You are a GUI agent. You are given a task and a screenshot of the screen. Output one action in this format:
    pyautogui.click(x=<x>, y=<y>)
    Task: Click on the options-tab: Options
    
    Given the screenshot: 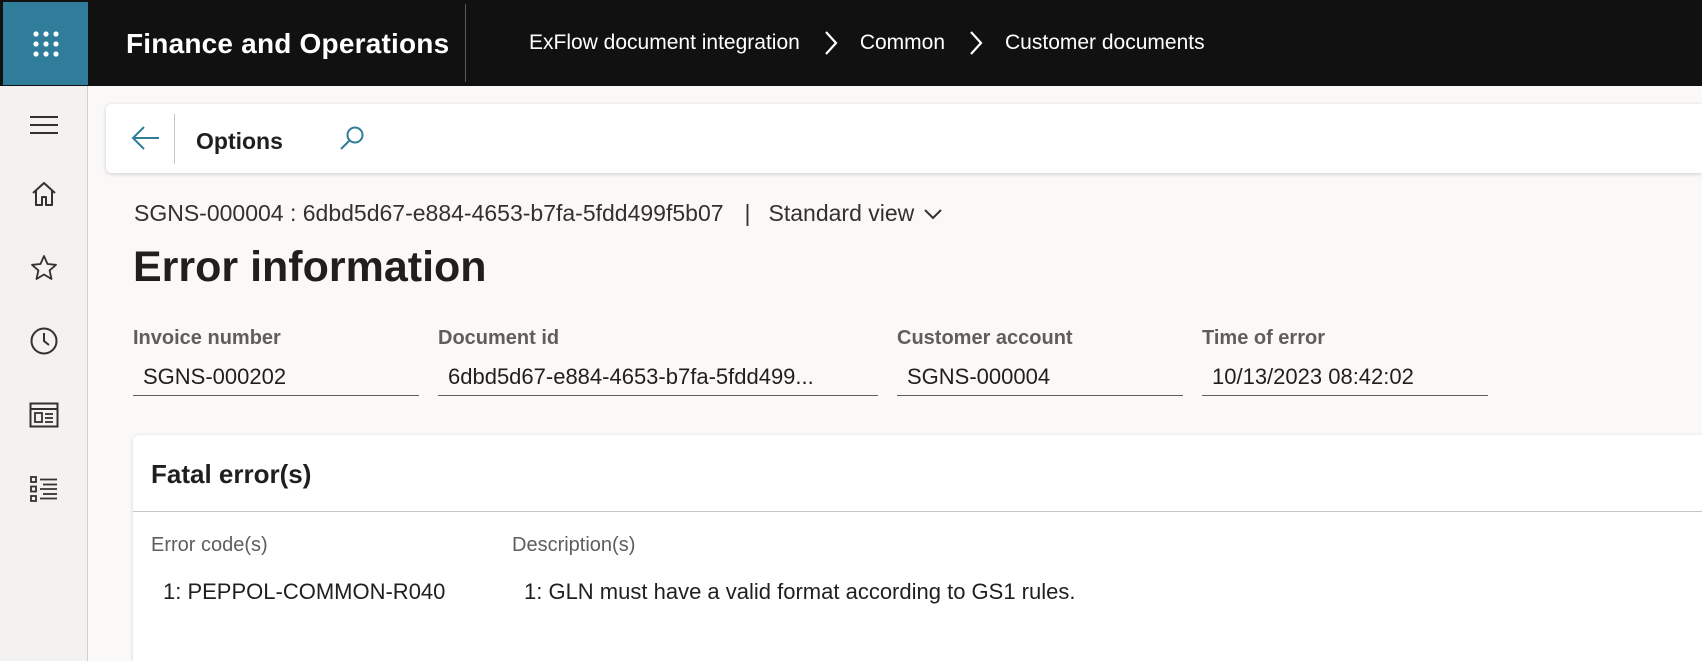 What is the action you would take?
    pyautogui.click(x=239, y=138)
    